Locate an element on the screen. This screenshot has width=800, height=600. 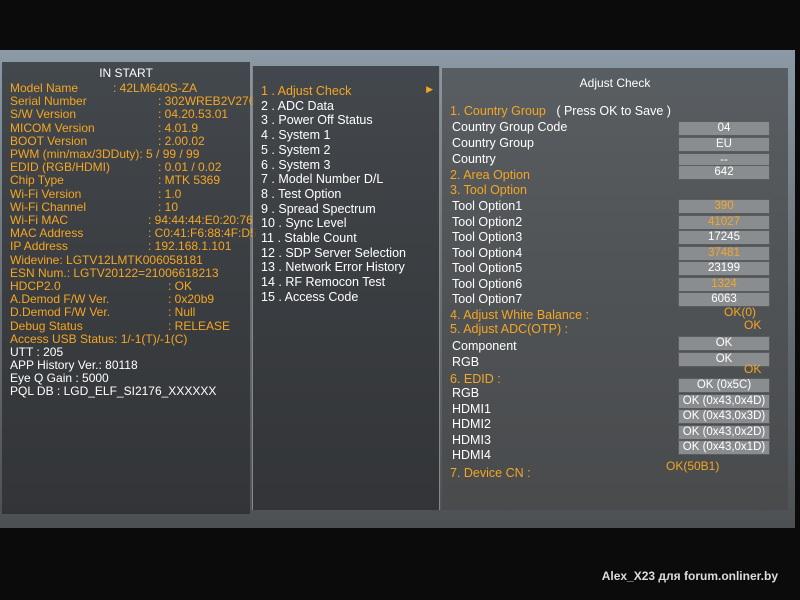
info-row: Chip Type : MTK 5369 is located at coordinates (115, 180).